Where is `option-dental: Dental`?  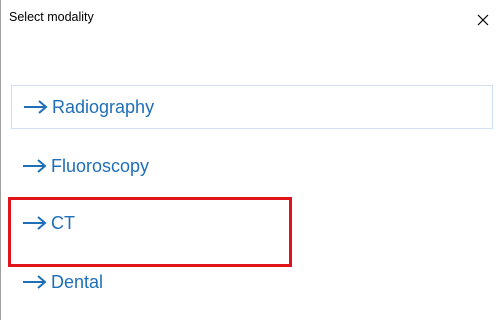 option-dental: Dental is located at coordinates (252, 282).